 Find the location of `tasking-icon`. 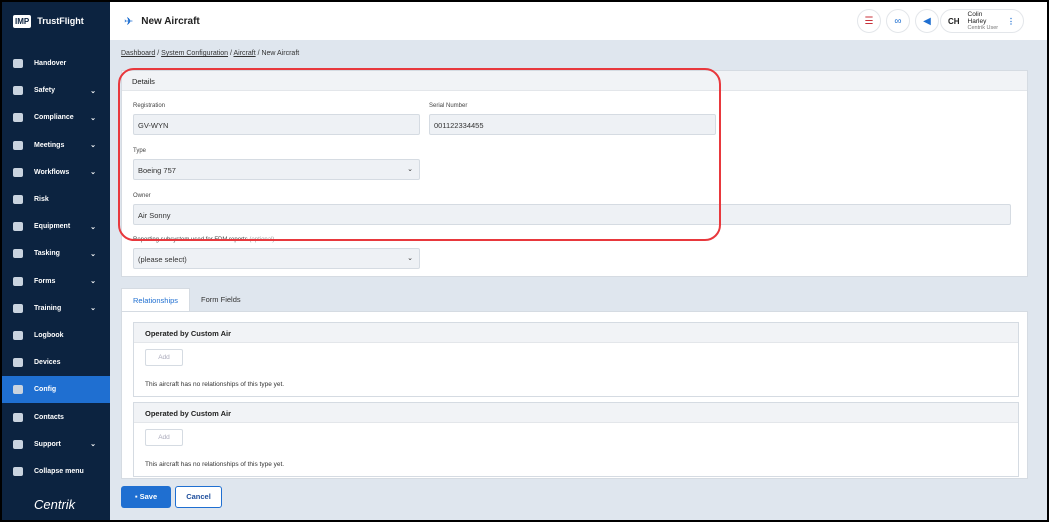

tasking-icon is located at coordinates (18, 254).